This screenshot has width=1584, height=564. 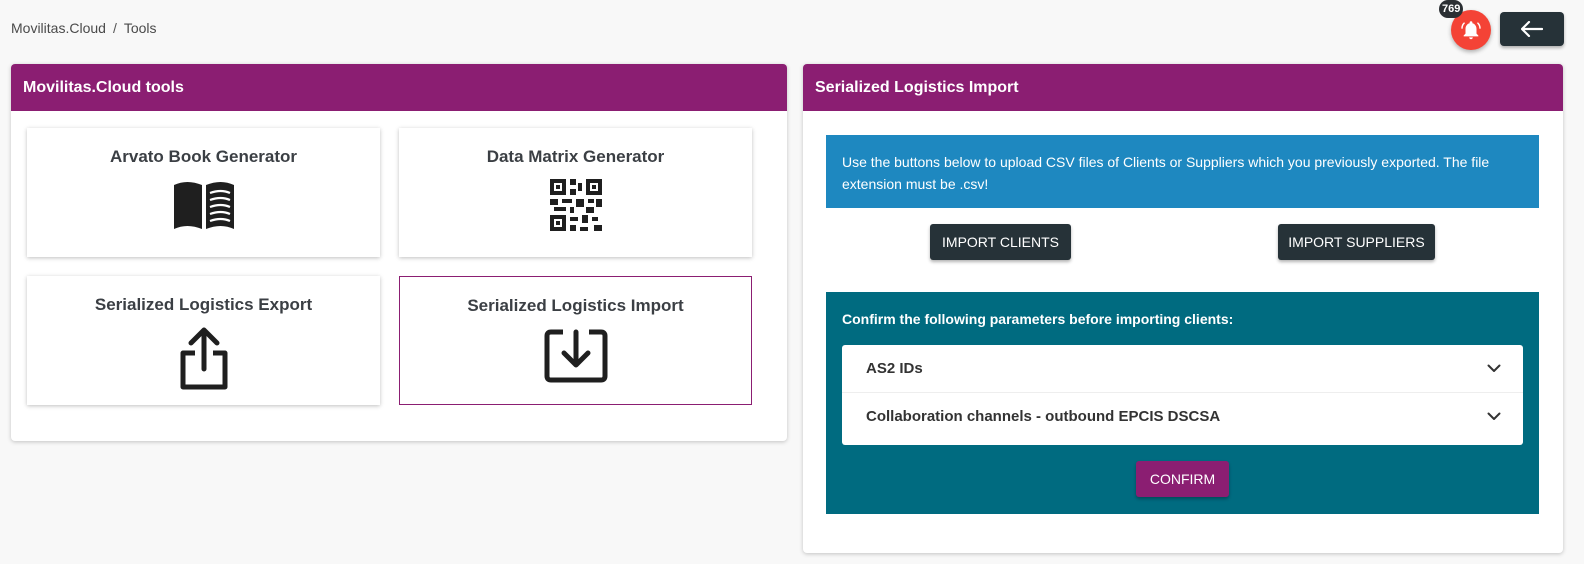 I want to click on upload-icon, so click(x=204, y=361).